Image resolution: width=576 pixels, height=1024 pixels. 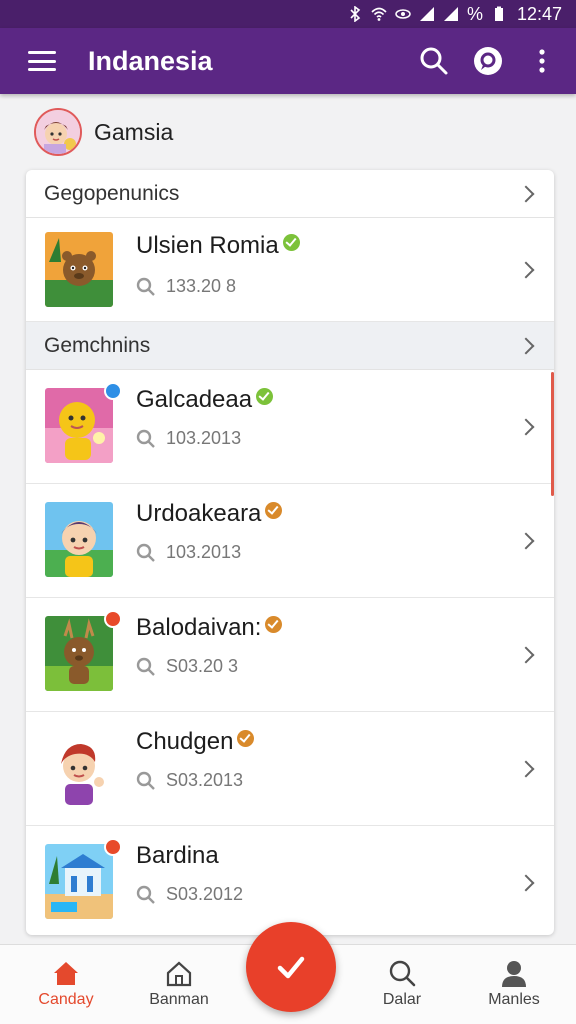 I want to click on list-item: Balodaivan: S03.20 3, so click(x=290, y=655).